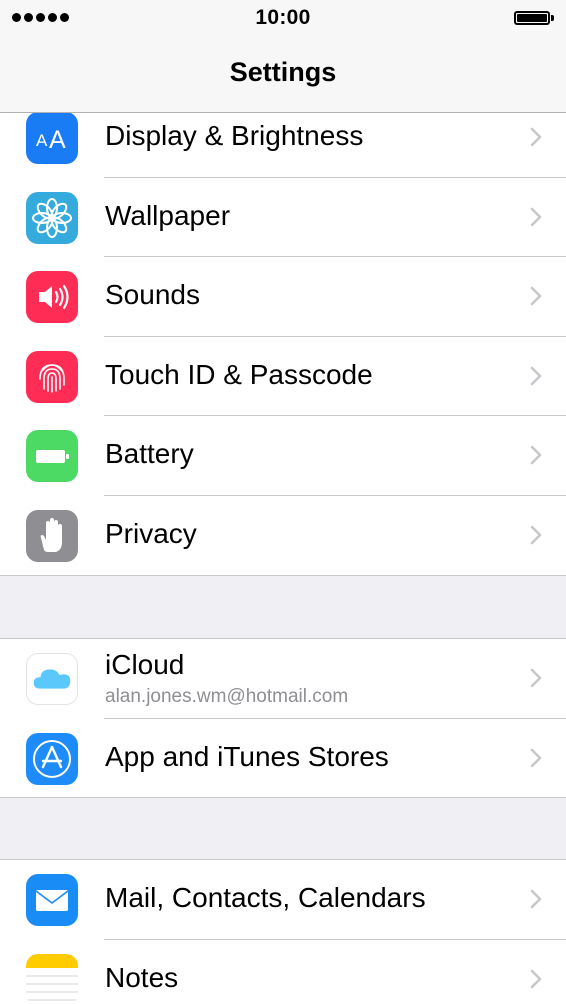 The height and width of the screenshot is (1004, 566). I want to click on row-label: iCloud, so click(145, 664).